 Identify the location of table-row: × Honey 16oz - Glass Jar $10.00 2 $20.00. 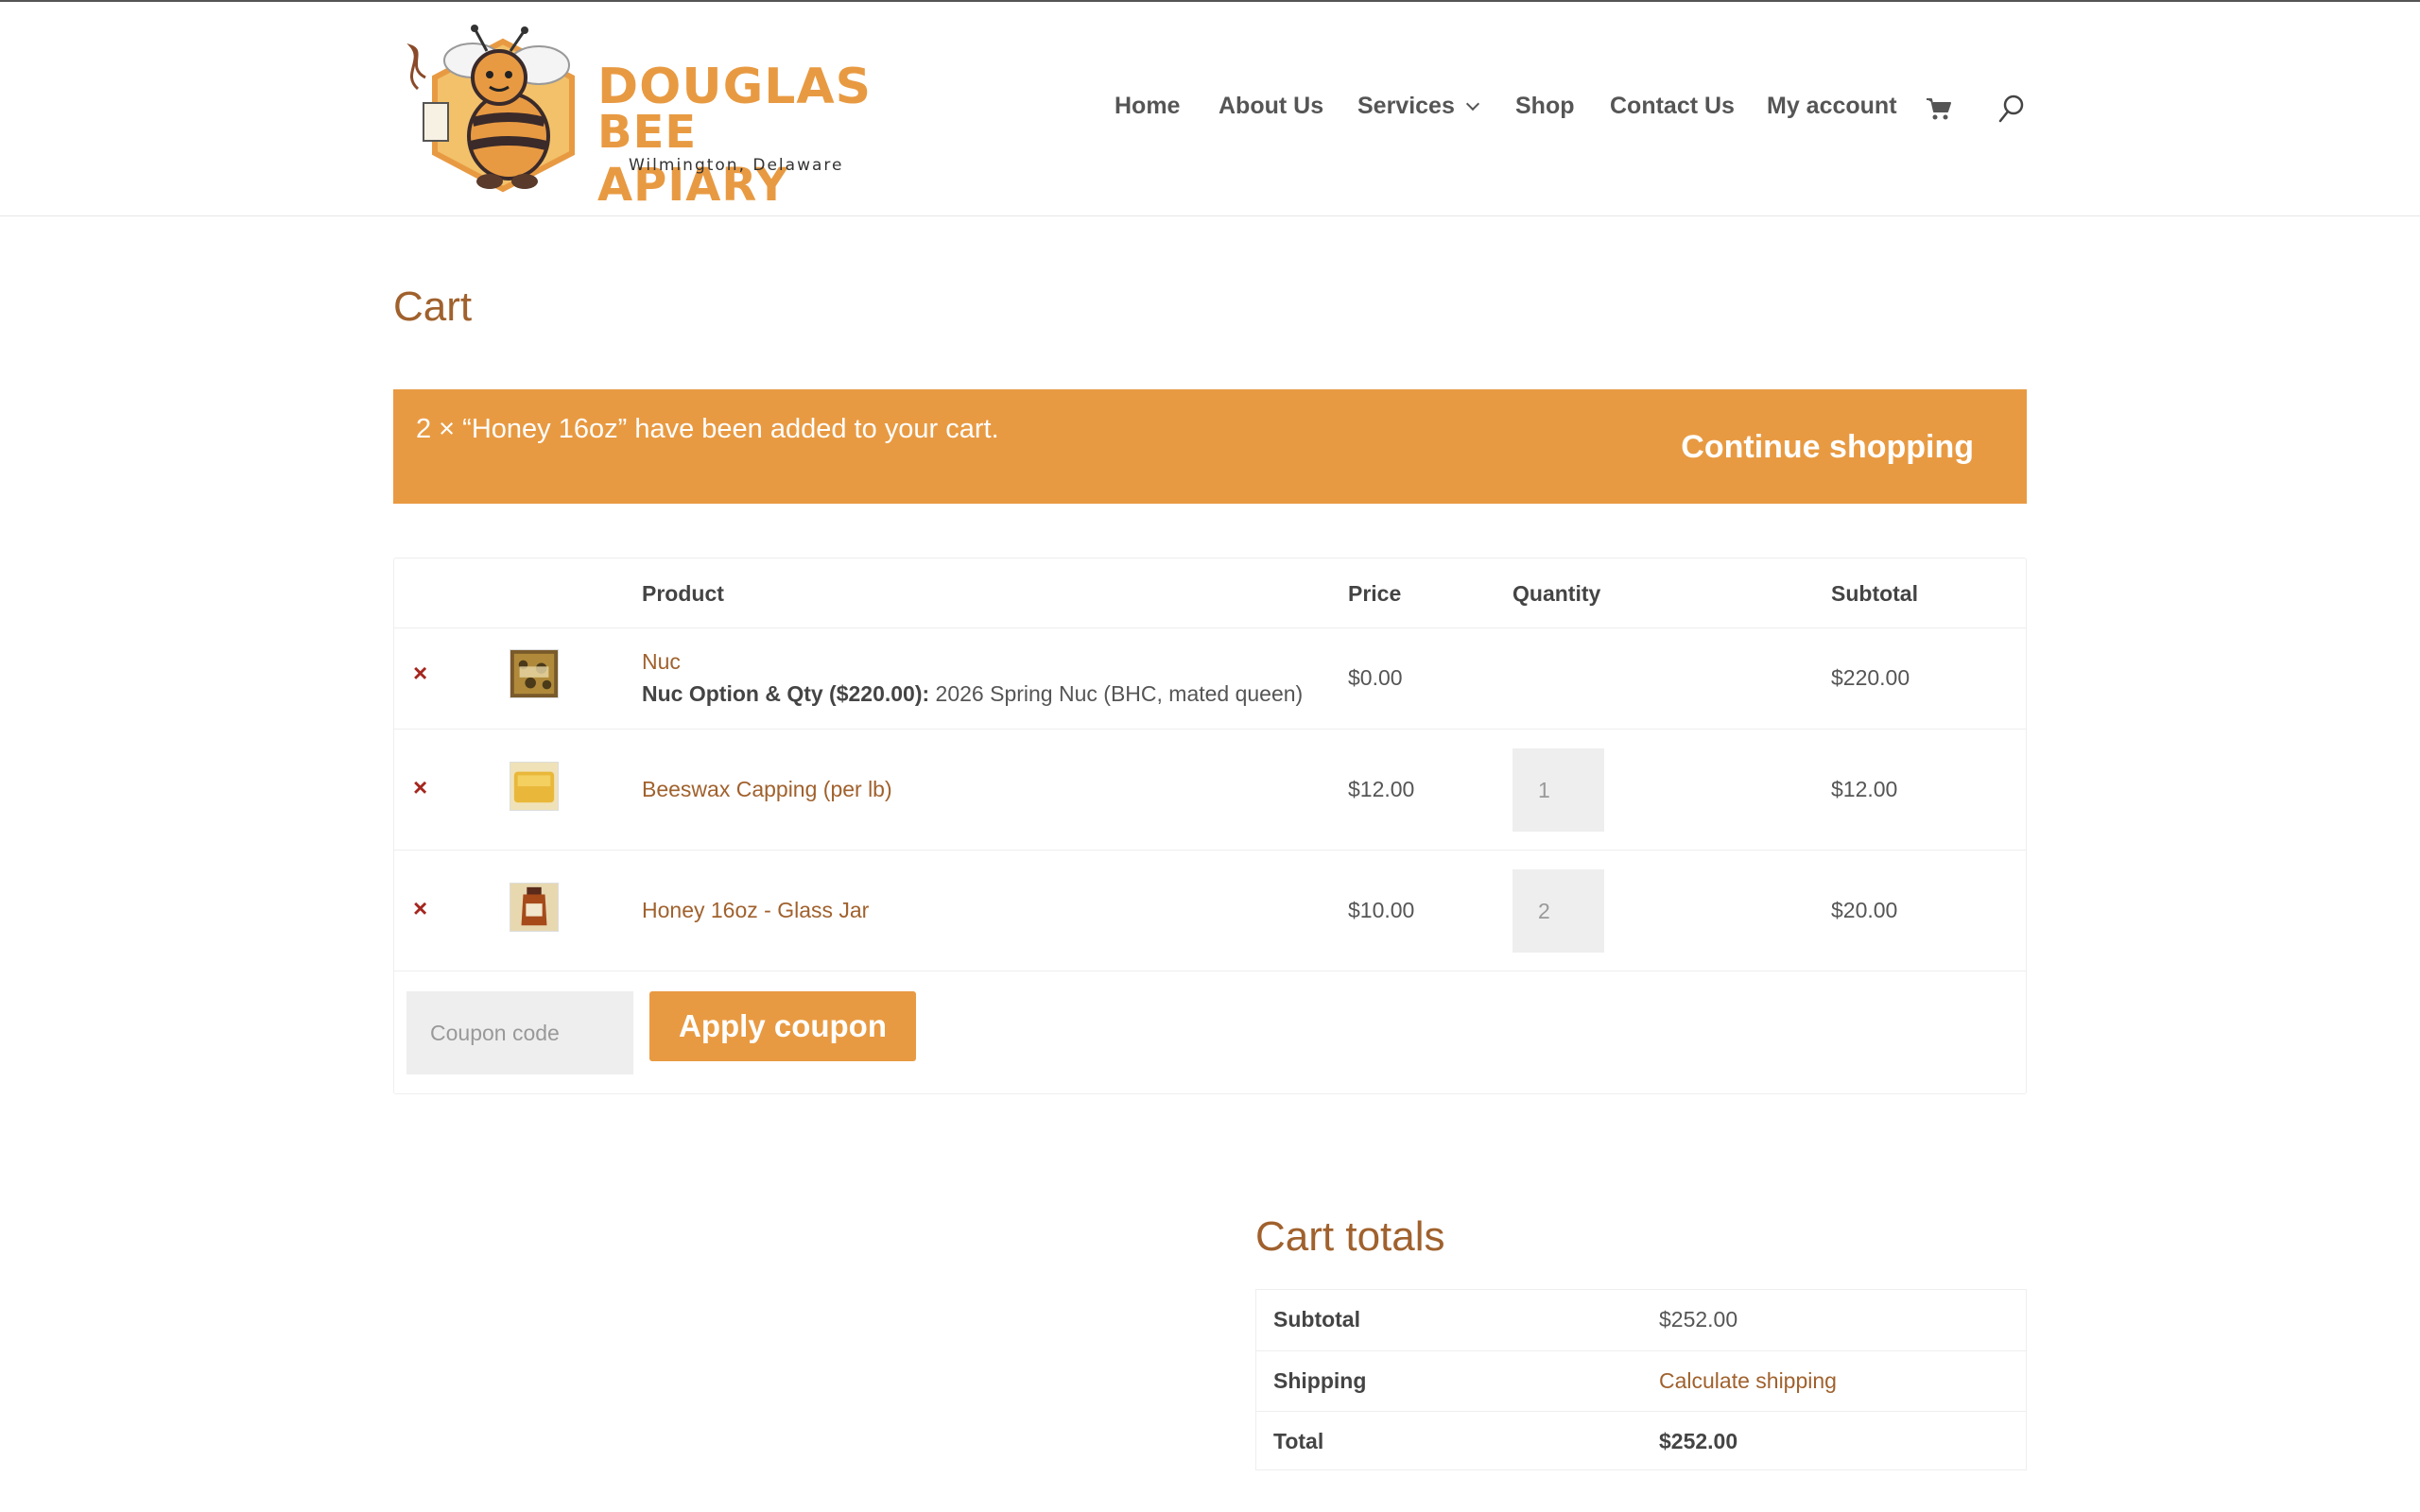
(1210, 910).